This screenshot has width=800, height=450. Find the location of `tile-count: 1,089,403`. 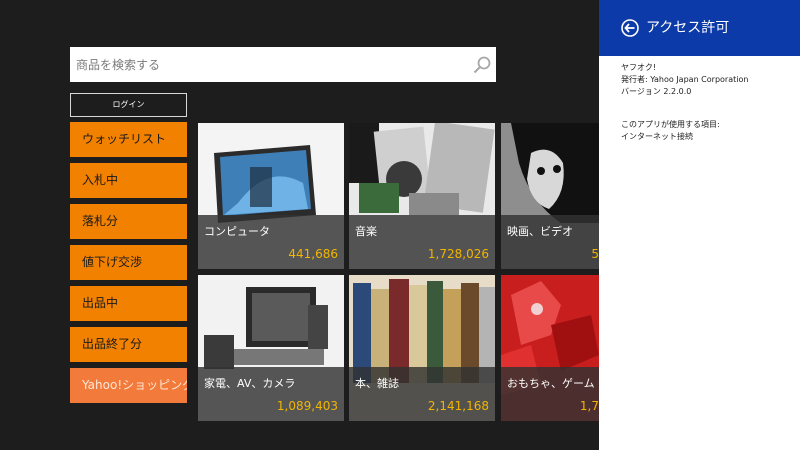

tile-count: 1,089,403 is located at coordinates (307, 406).